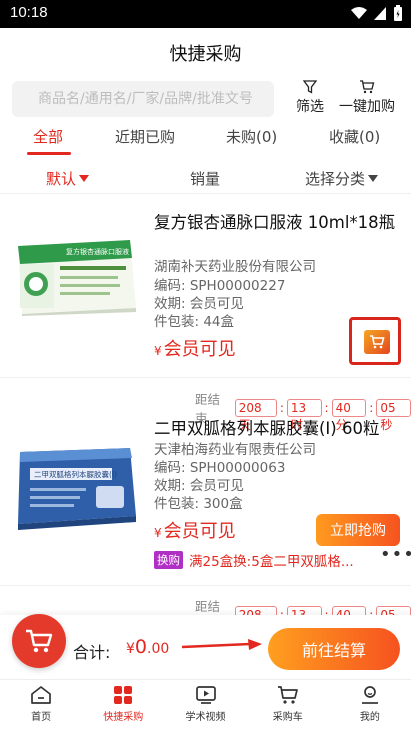  What do you see at coordinates (367, 107) in the screenshot?
I see `one-click-label: 一键加购` at bounding box center [367, 107].